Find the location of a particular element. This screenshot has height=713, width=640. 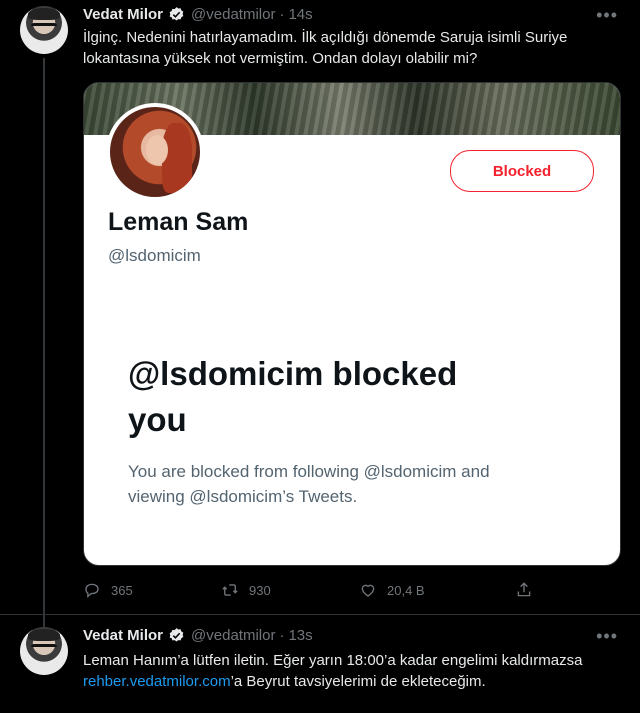

rehber-link: rehber.vedatmilor.com is located at coordinates (157, 681).